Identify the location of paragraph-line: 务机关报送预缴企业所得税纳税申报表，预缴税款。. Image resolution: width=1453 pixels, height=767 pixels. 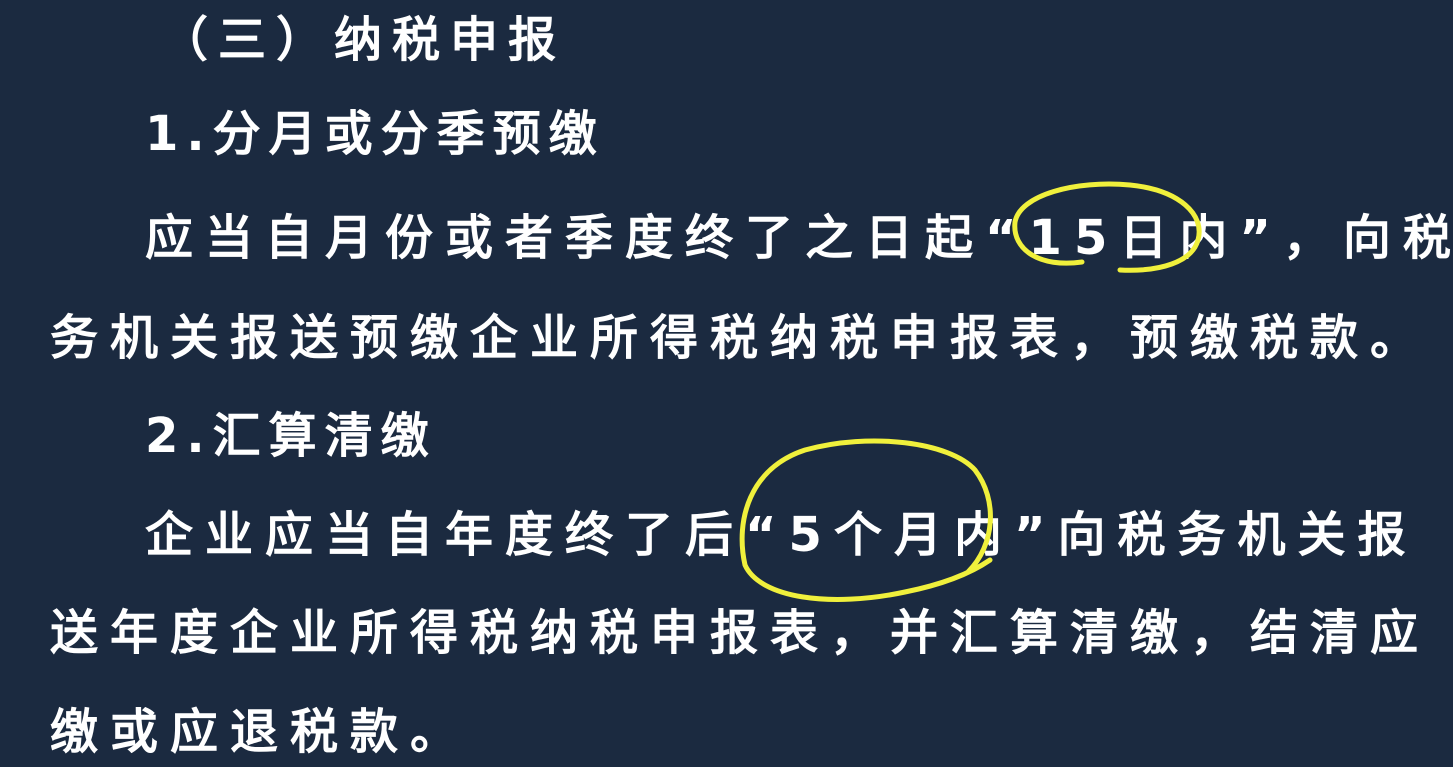
(740, 338).